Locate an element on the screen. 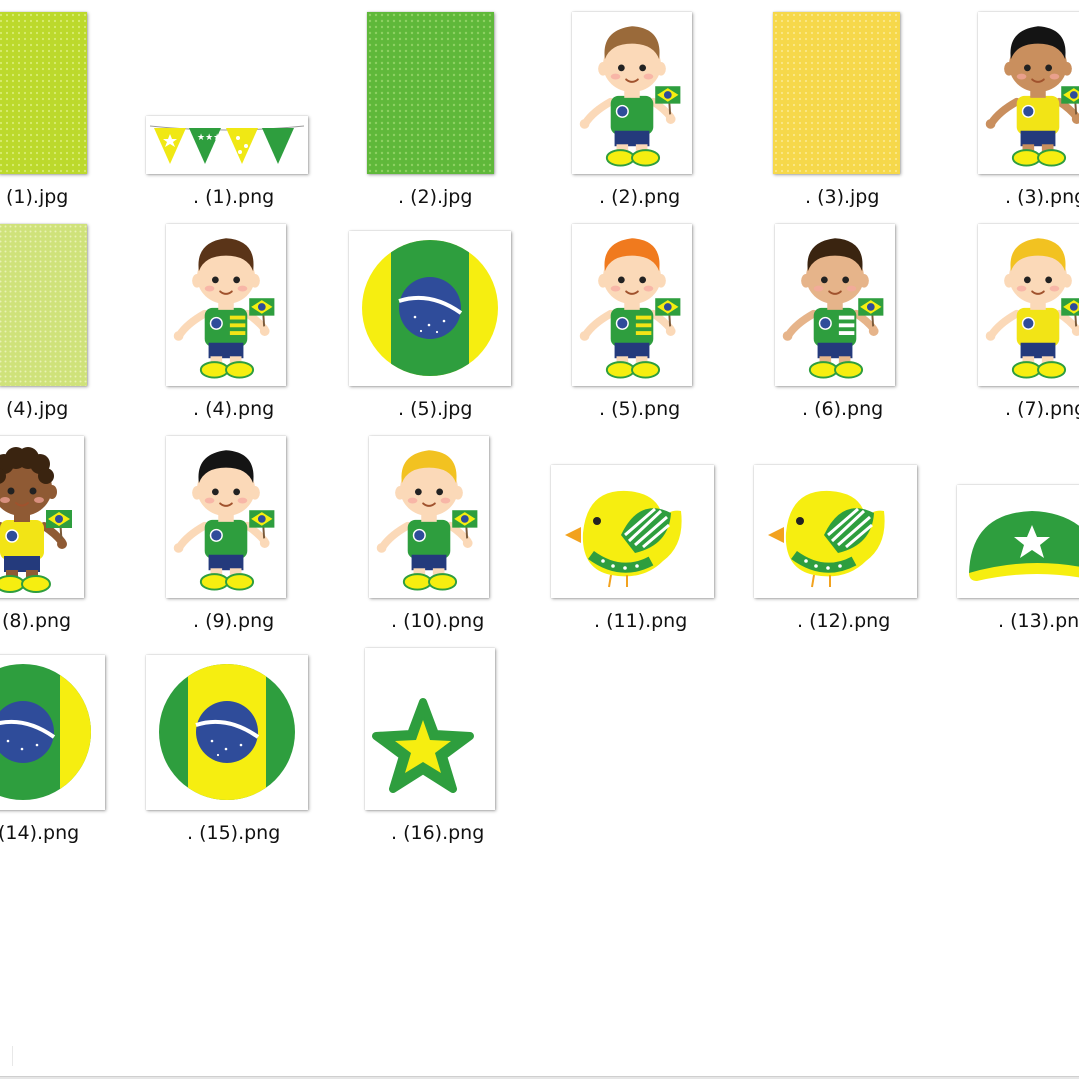 The image size is (1079, 1079). file-name: (1).jpg is located at coordinates (37, 197).